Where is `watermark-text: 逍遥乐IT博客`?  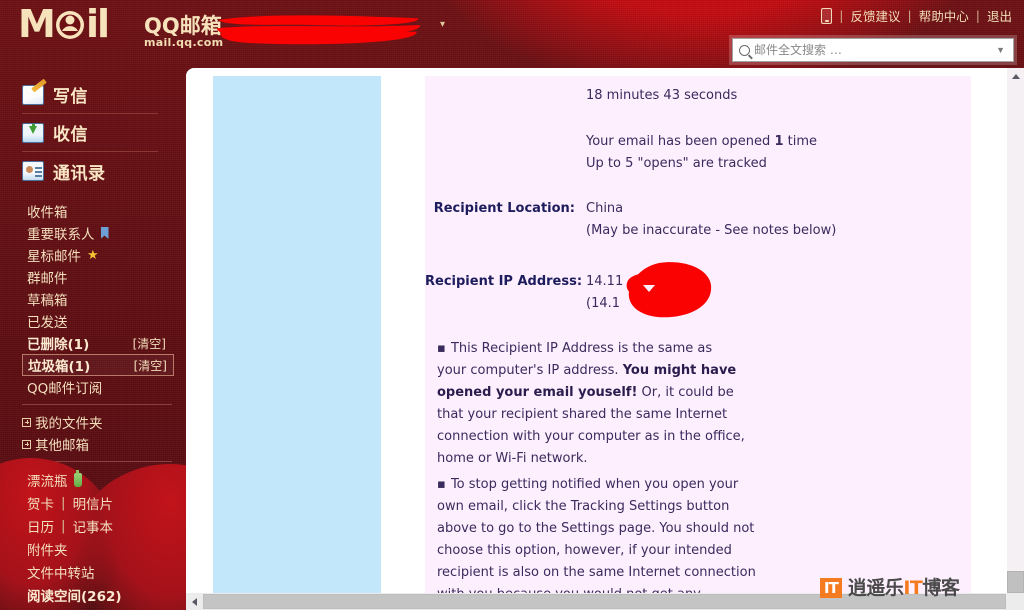
watermark-text: 逍遥乐IT博客 is located at coordinates (904, 588).